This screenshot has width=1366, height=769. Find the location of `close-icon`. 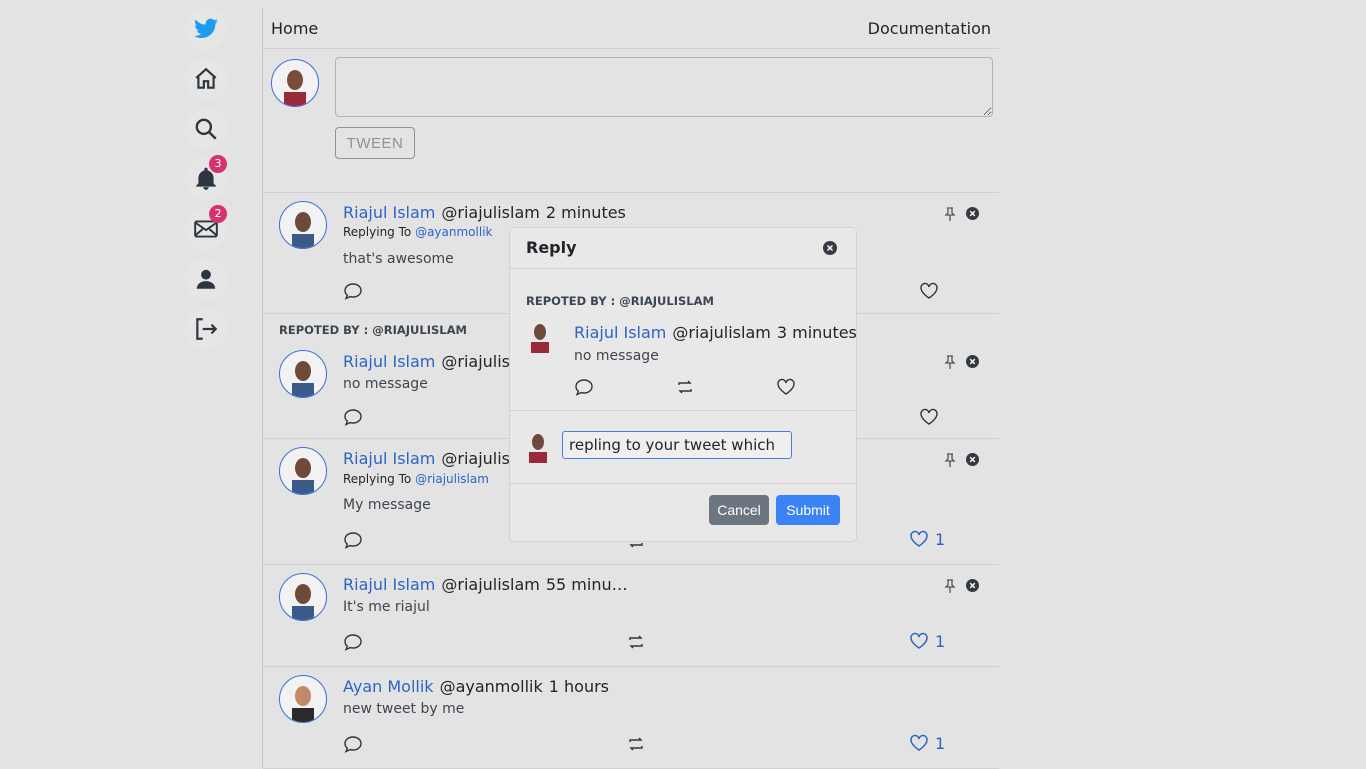

close-icon is located at coordinates (830, 248).